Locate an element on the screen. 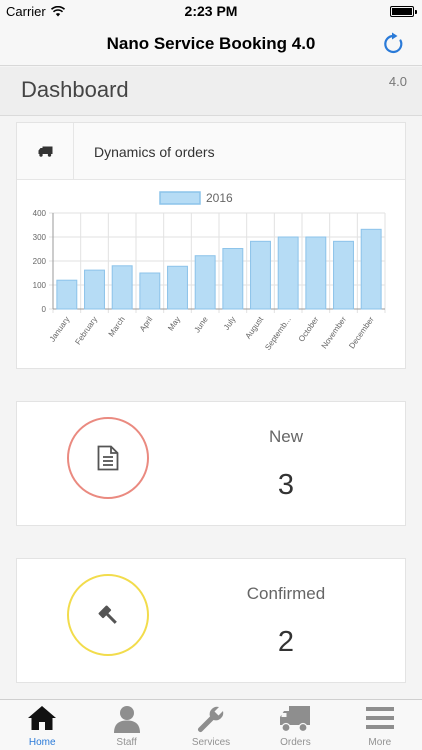  tab-services: Services is located at coordinates (211, 725).